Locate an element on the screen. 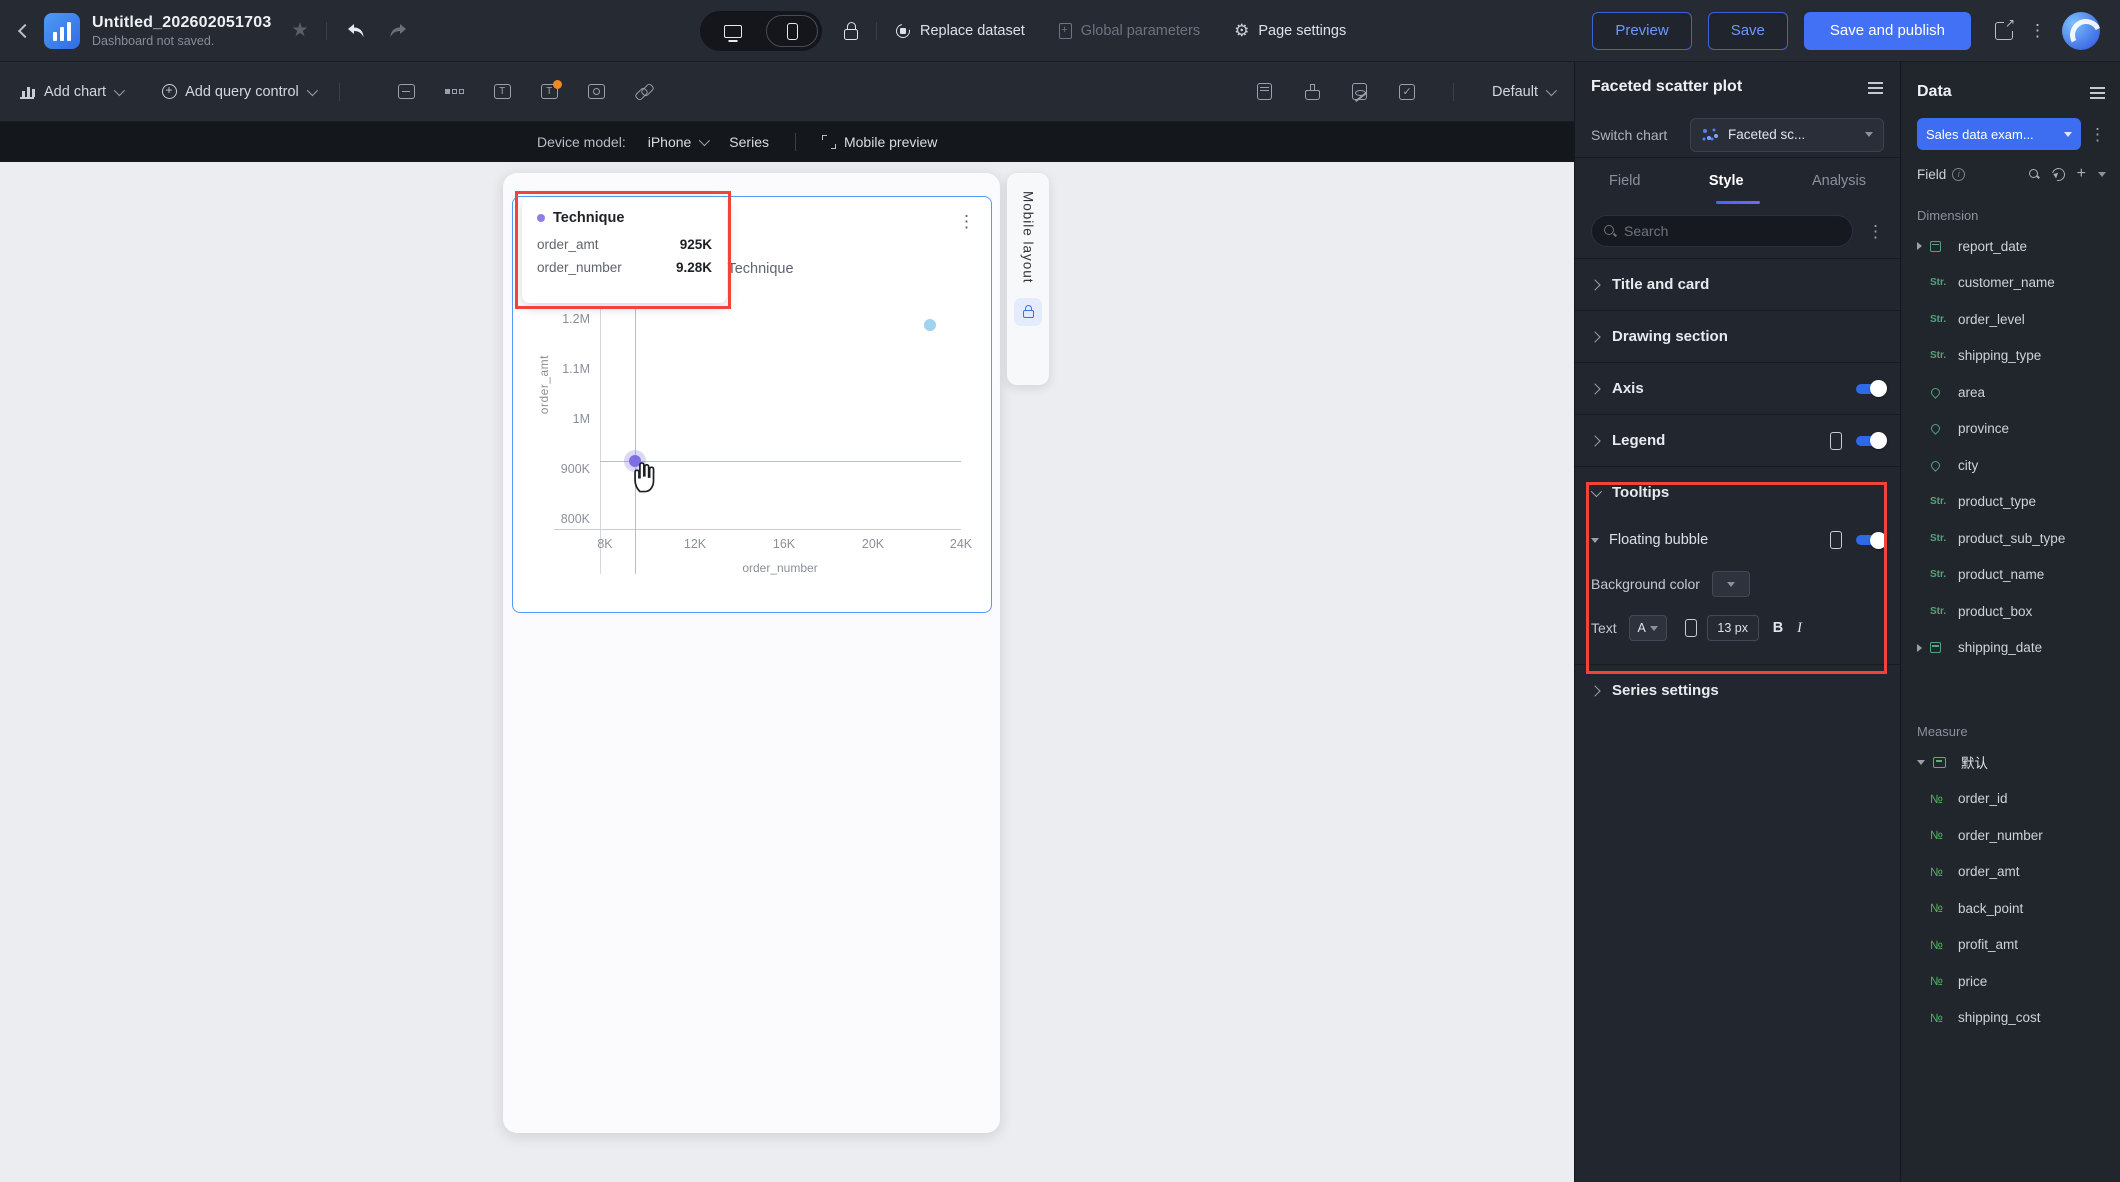 The width and height of the screenshot is (2120, 1182). rich-text-widget-icon: T is located at coordinates (551, 89).